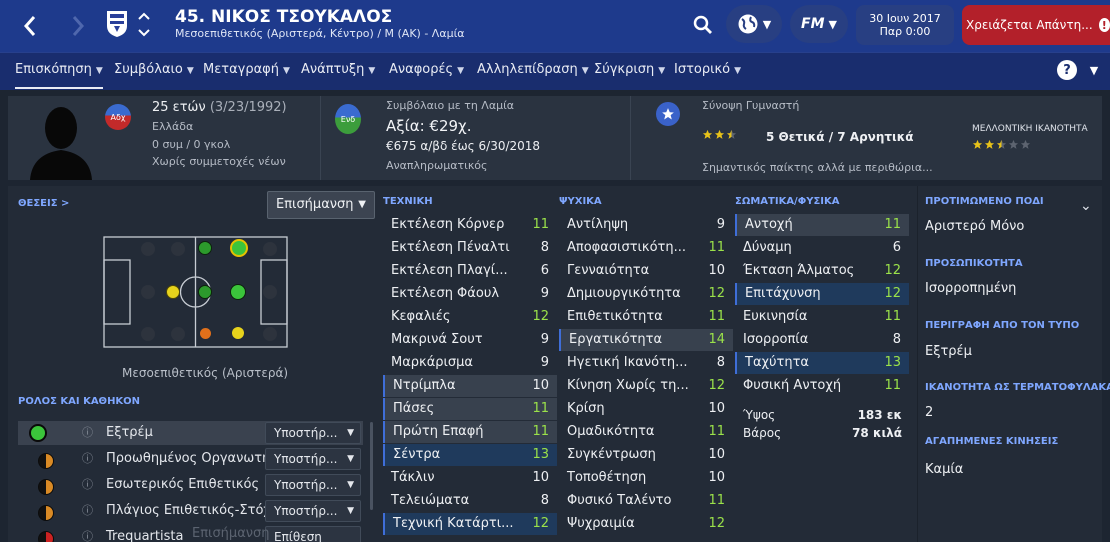  Describe the element at coordinates (154, 71) in the screenshot. I see `tab-contract: Συμβόλαιο ▼` at that location.